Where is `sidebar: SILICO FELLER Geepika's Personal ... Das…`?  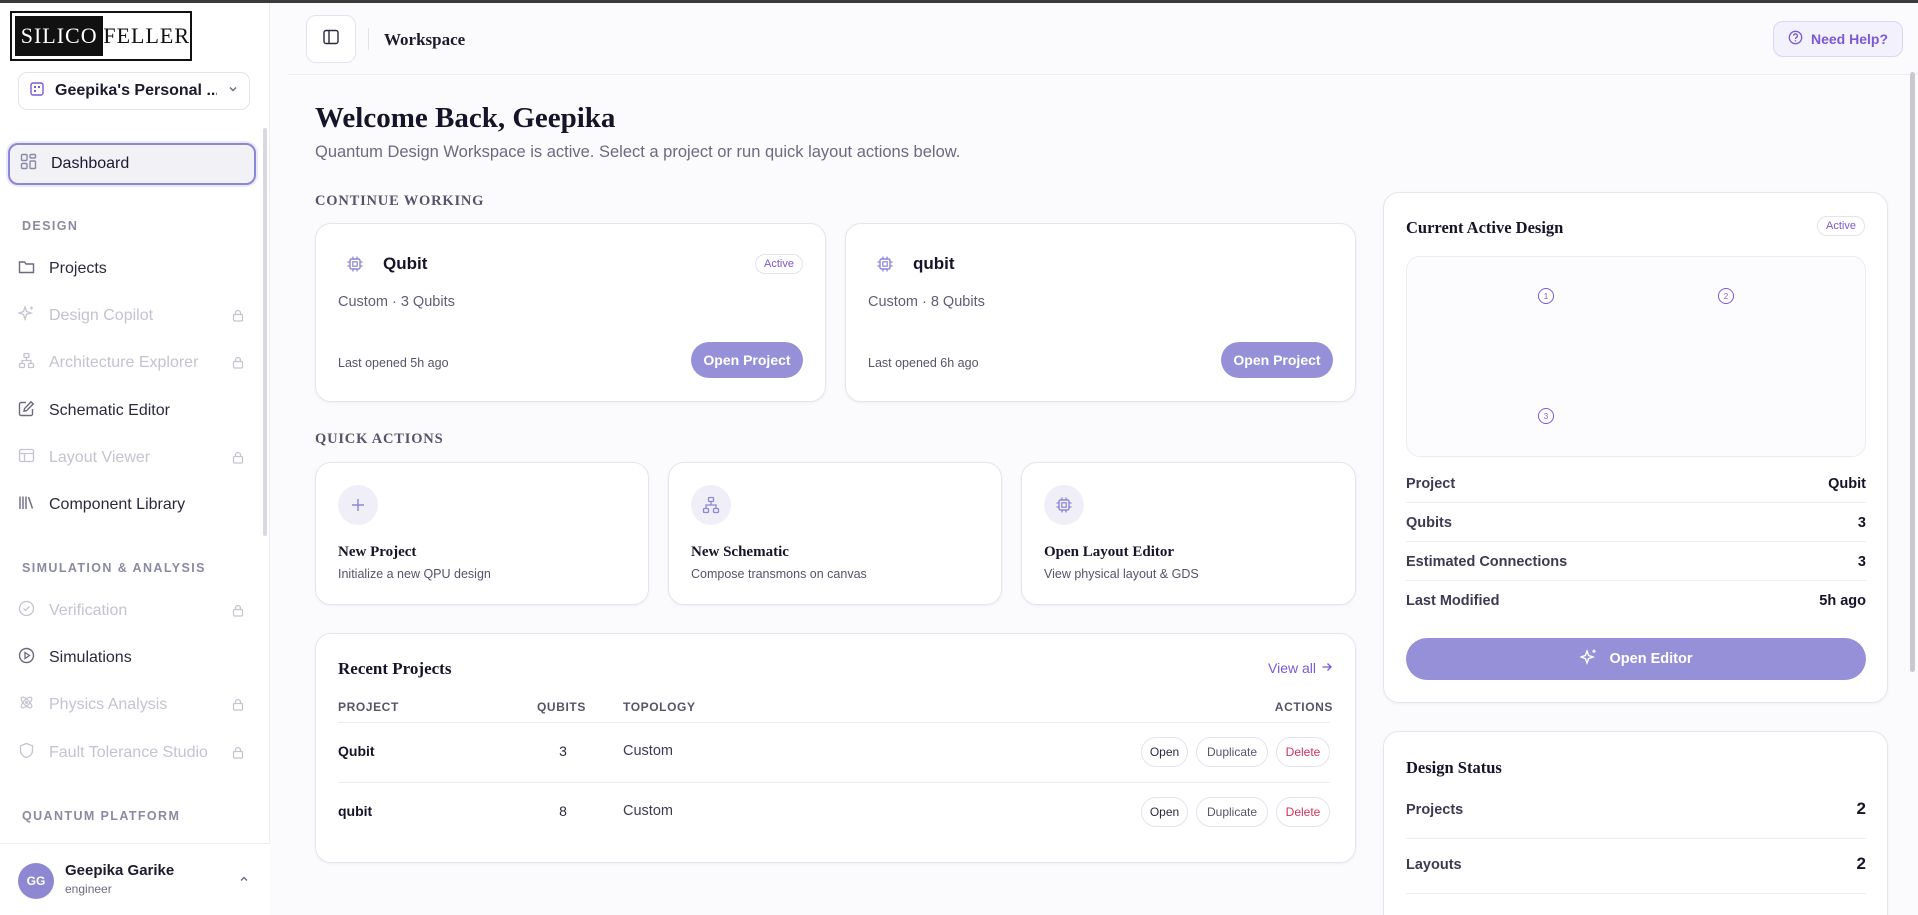 sidebar: SILICO FELLER Geepika's Personal ... Das… is located at coordinates (135, 459).